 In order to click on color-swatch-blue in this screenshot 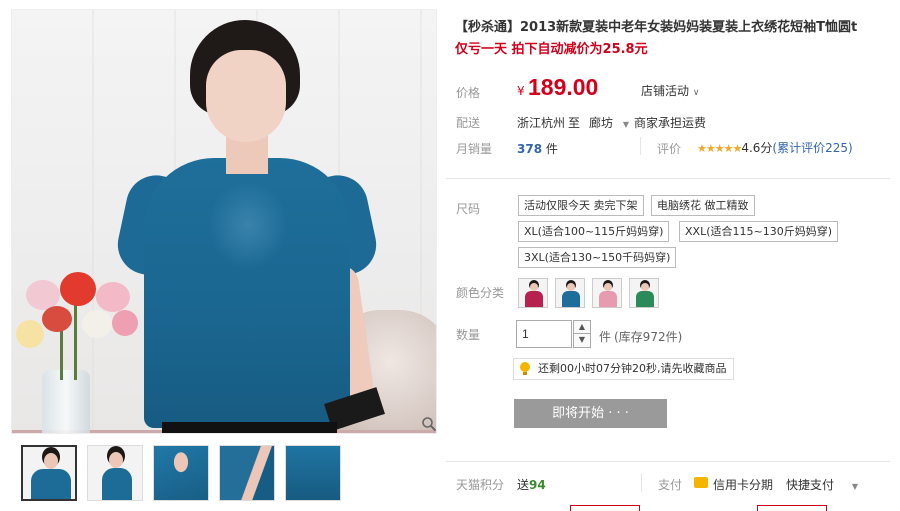, I will do `click(570, 293)`.